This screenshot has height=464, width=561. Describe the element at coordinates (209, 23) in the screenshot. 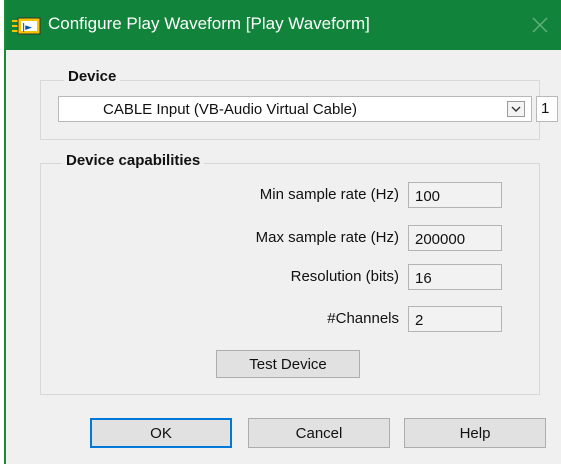

I see `window-title: Configure Play Waveform [Play Waveform]` at that location.